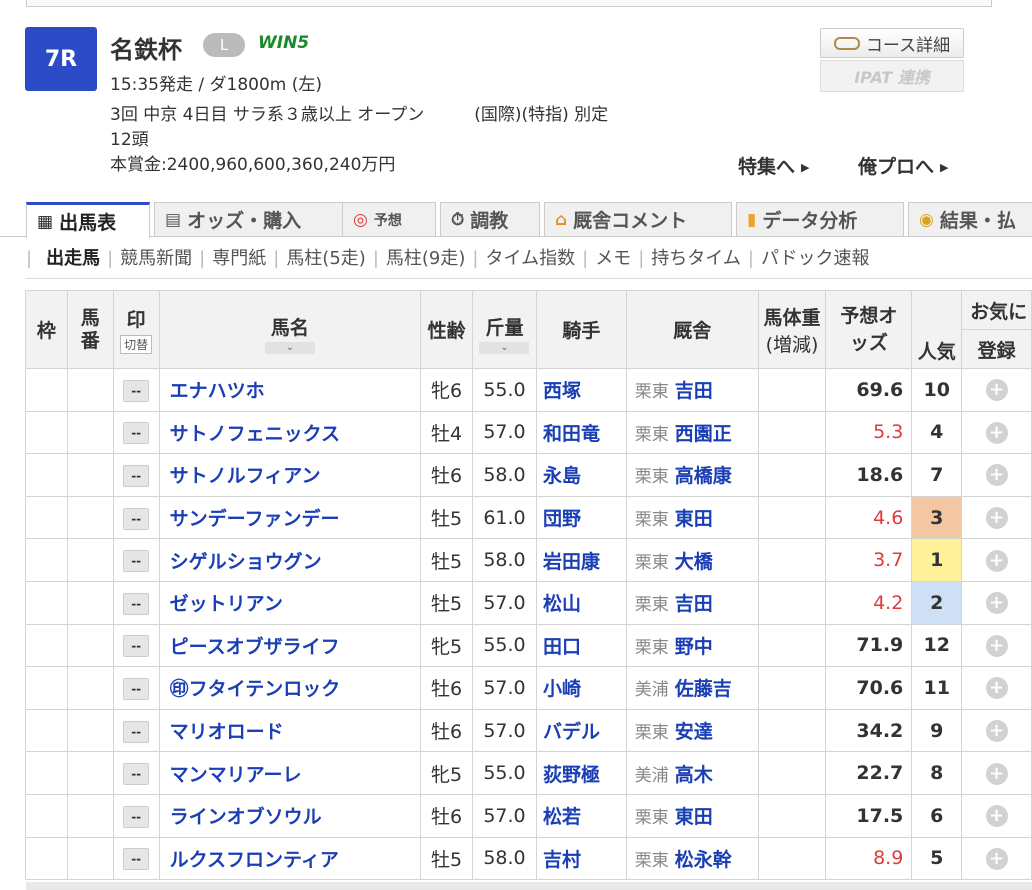  What do you see at coordinates (389, 219) in the screenshot?
I see `tab-prediction: ◎ 予想` at bounding box center [389, 219].